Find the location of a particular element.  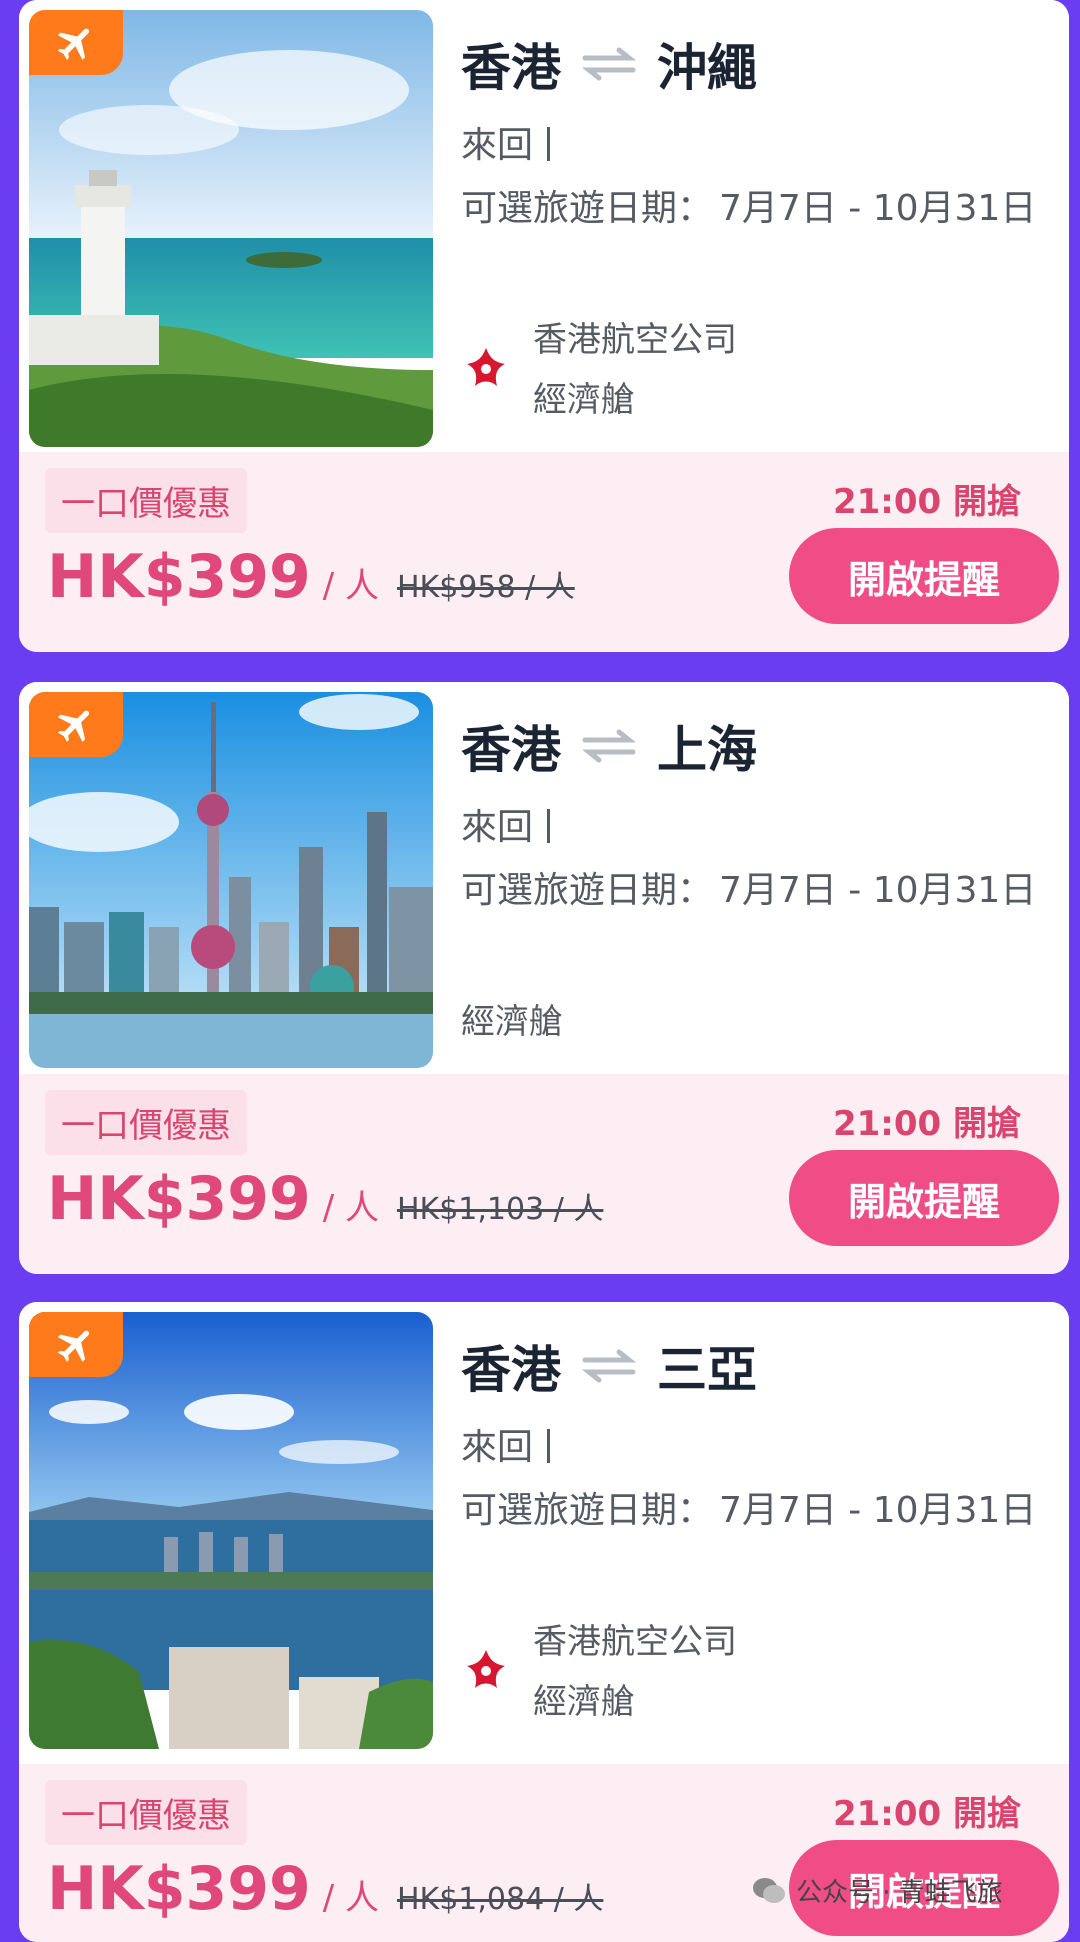

route-title: 香港 沖繩 is located at coordinates (609, 64).